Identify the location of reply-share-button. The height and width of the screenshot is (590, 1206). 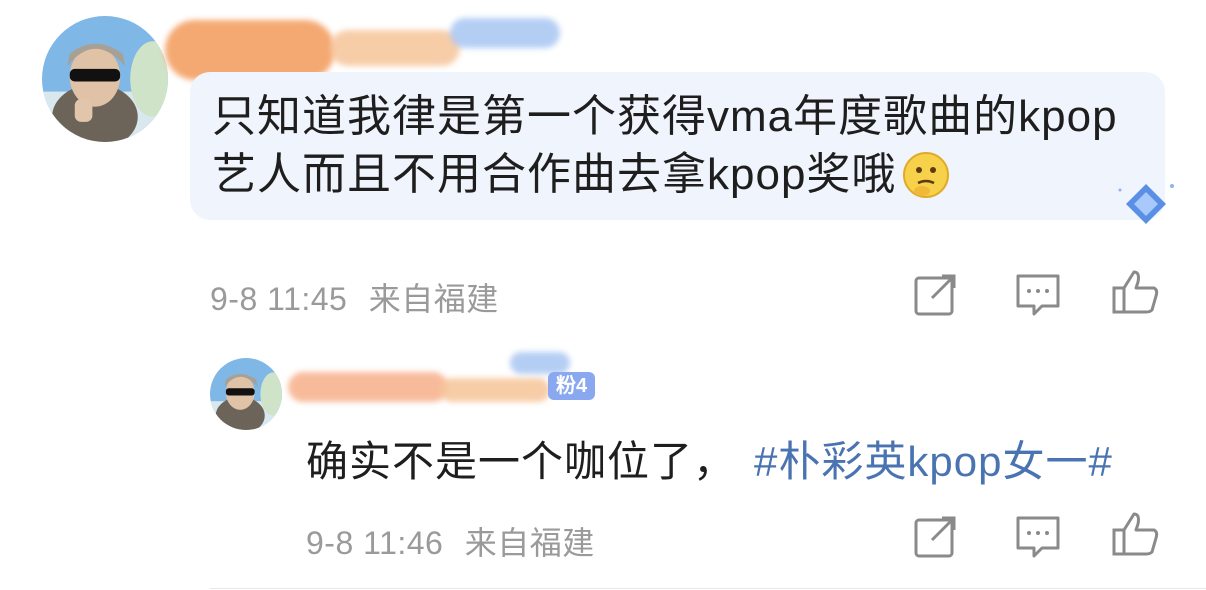
(936, 536).